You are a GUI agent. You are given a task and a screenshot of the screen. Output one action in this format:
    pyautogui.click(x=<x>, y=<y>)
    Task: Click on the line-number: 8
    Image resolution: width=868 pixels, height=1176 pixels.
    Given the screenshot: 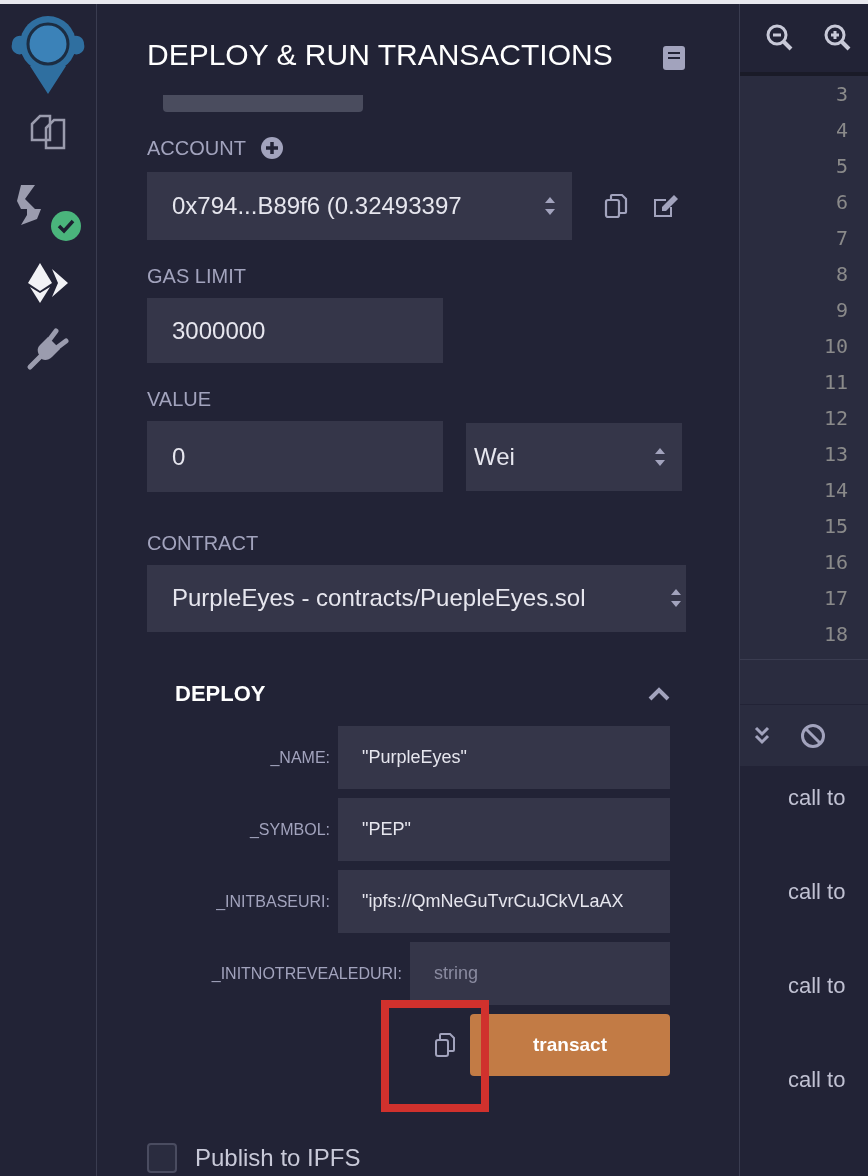 What is the action you would take?
    pyautogui.click(x=841, y=274)
    